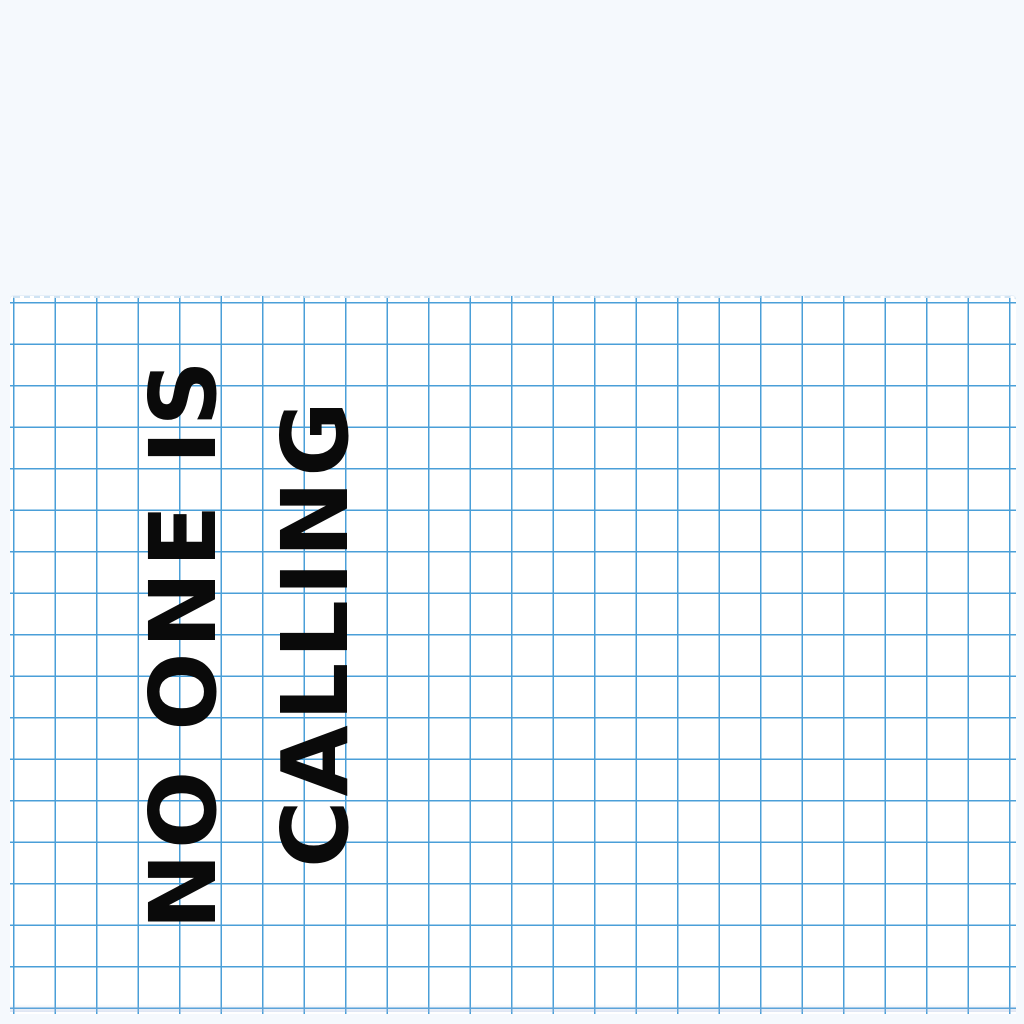 This screenshot has width=1024, height=1024. What do you see at coordinates (183, 643) in the screenshot?
I see `handwritten-line-1: NO ONE IS` at bounding box center [183, 643].